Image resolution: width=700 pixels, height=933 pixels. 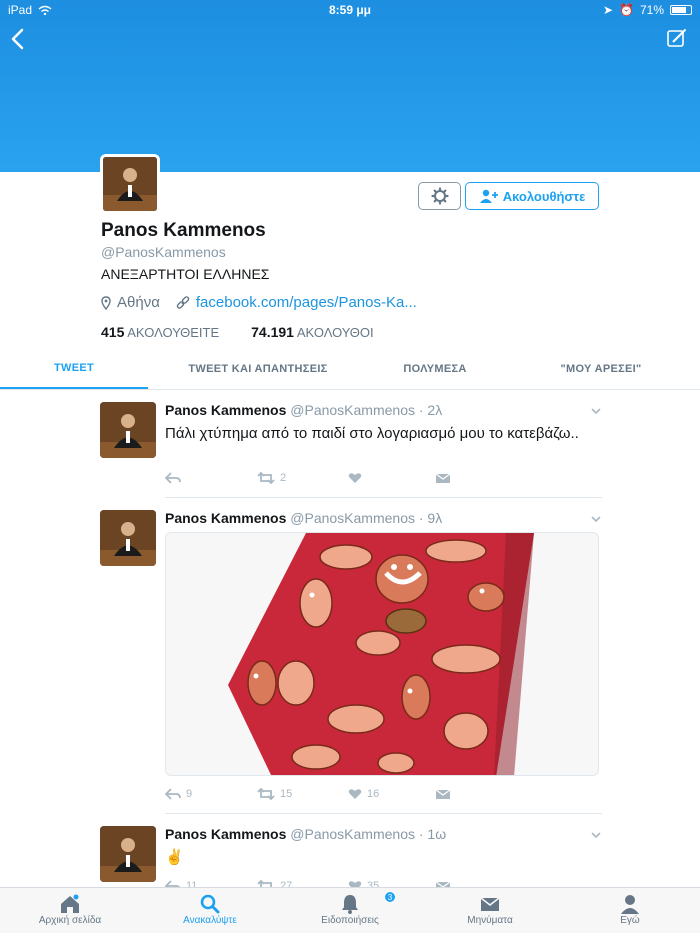 What do you see at coordinates (305, 834) in the screenshot?
I see `tweet-header: Panos Kammenos @PanosKammenos · 1ω` at bounding box center [305, 834].